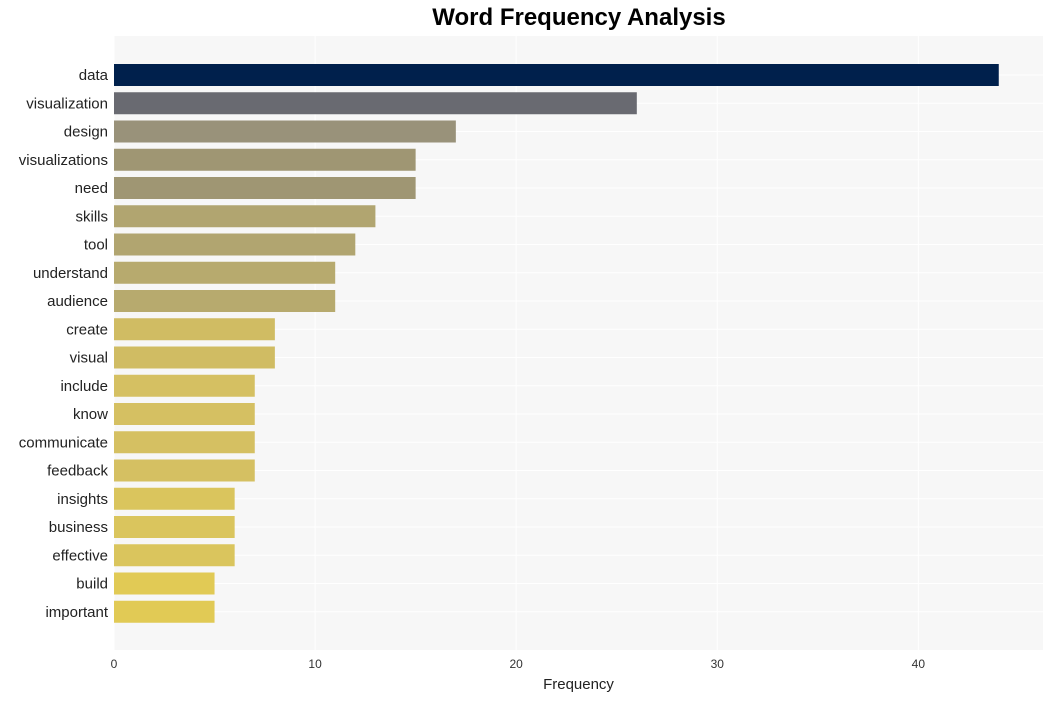  Describe the element at coordinates (84, 386) in the screenshot. I see `y-tick-label: include` at that location.